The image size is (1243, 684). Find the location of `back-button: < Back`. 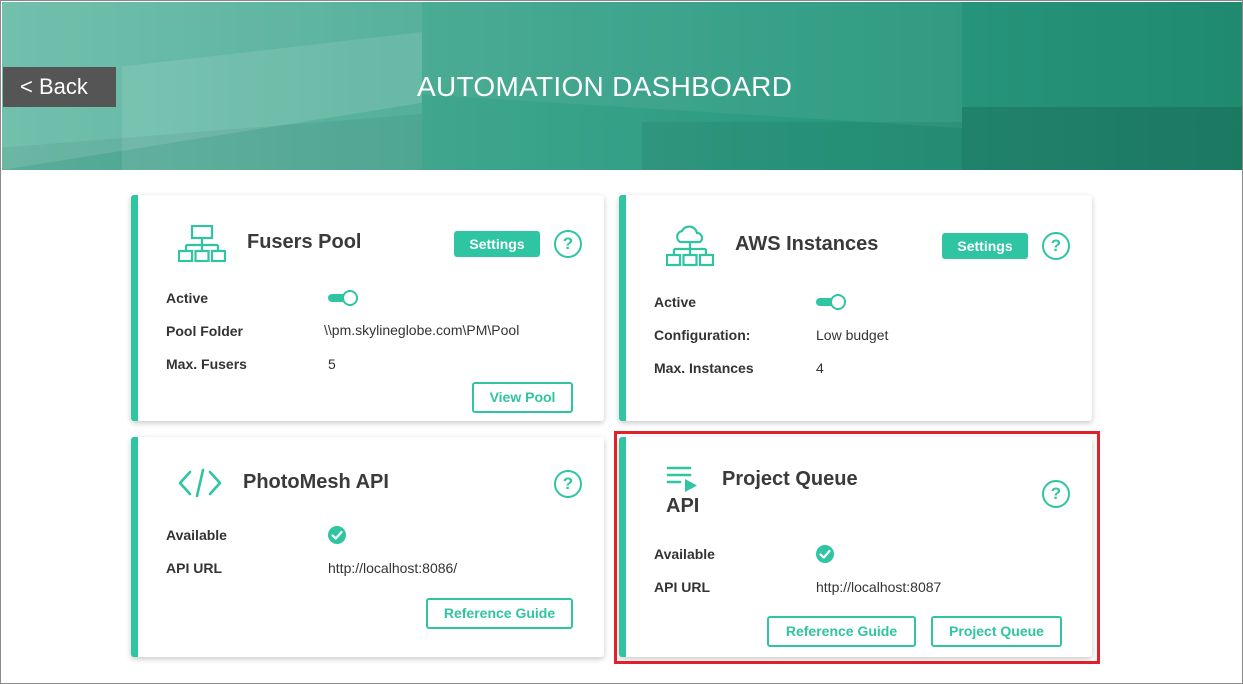

back-button: < Back is located at coordinates (59, 87).